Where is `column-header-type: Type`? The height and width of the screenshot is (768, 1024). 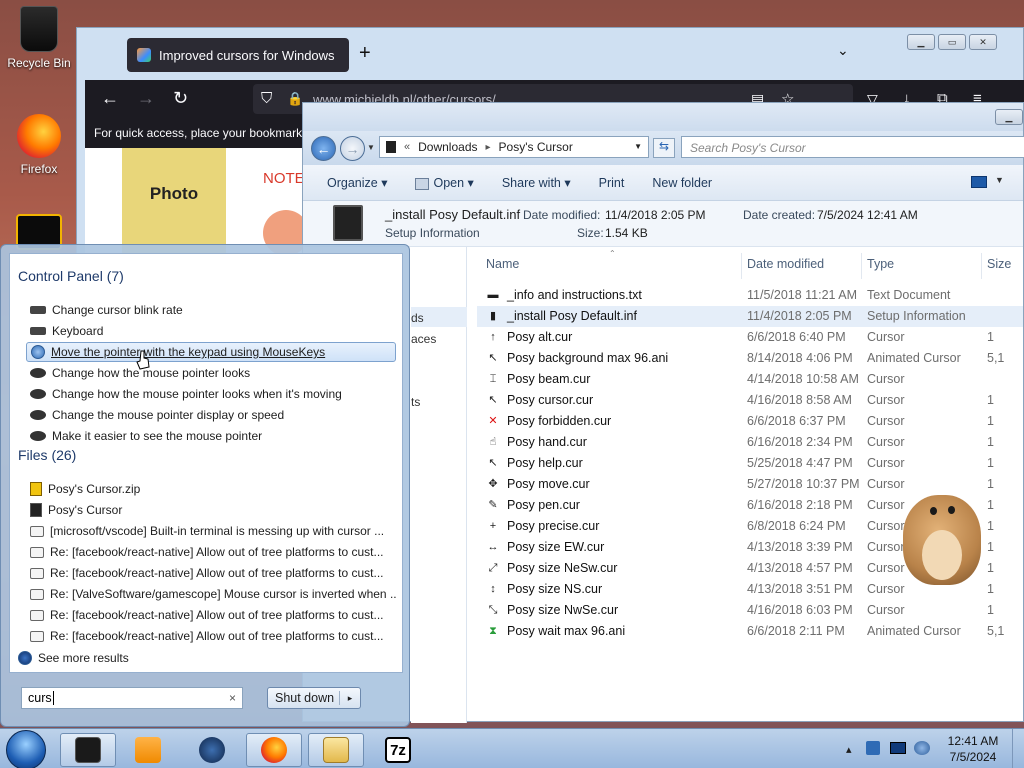
column-header-type: Type is located at coordinates (880, 264).